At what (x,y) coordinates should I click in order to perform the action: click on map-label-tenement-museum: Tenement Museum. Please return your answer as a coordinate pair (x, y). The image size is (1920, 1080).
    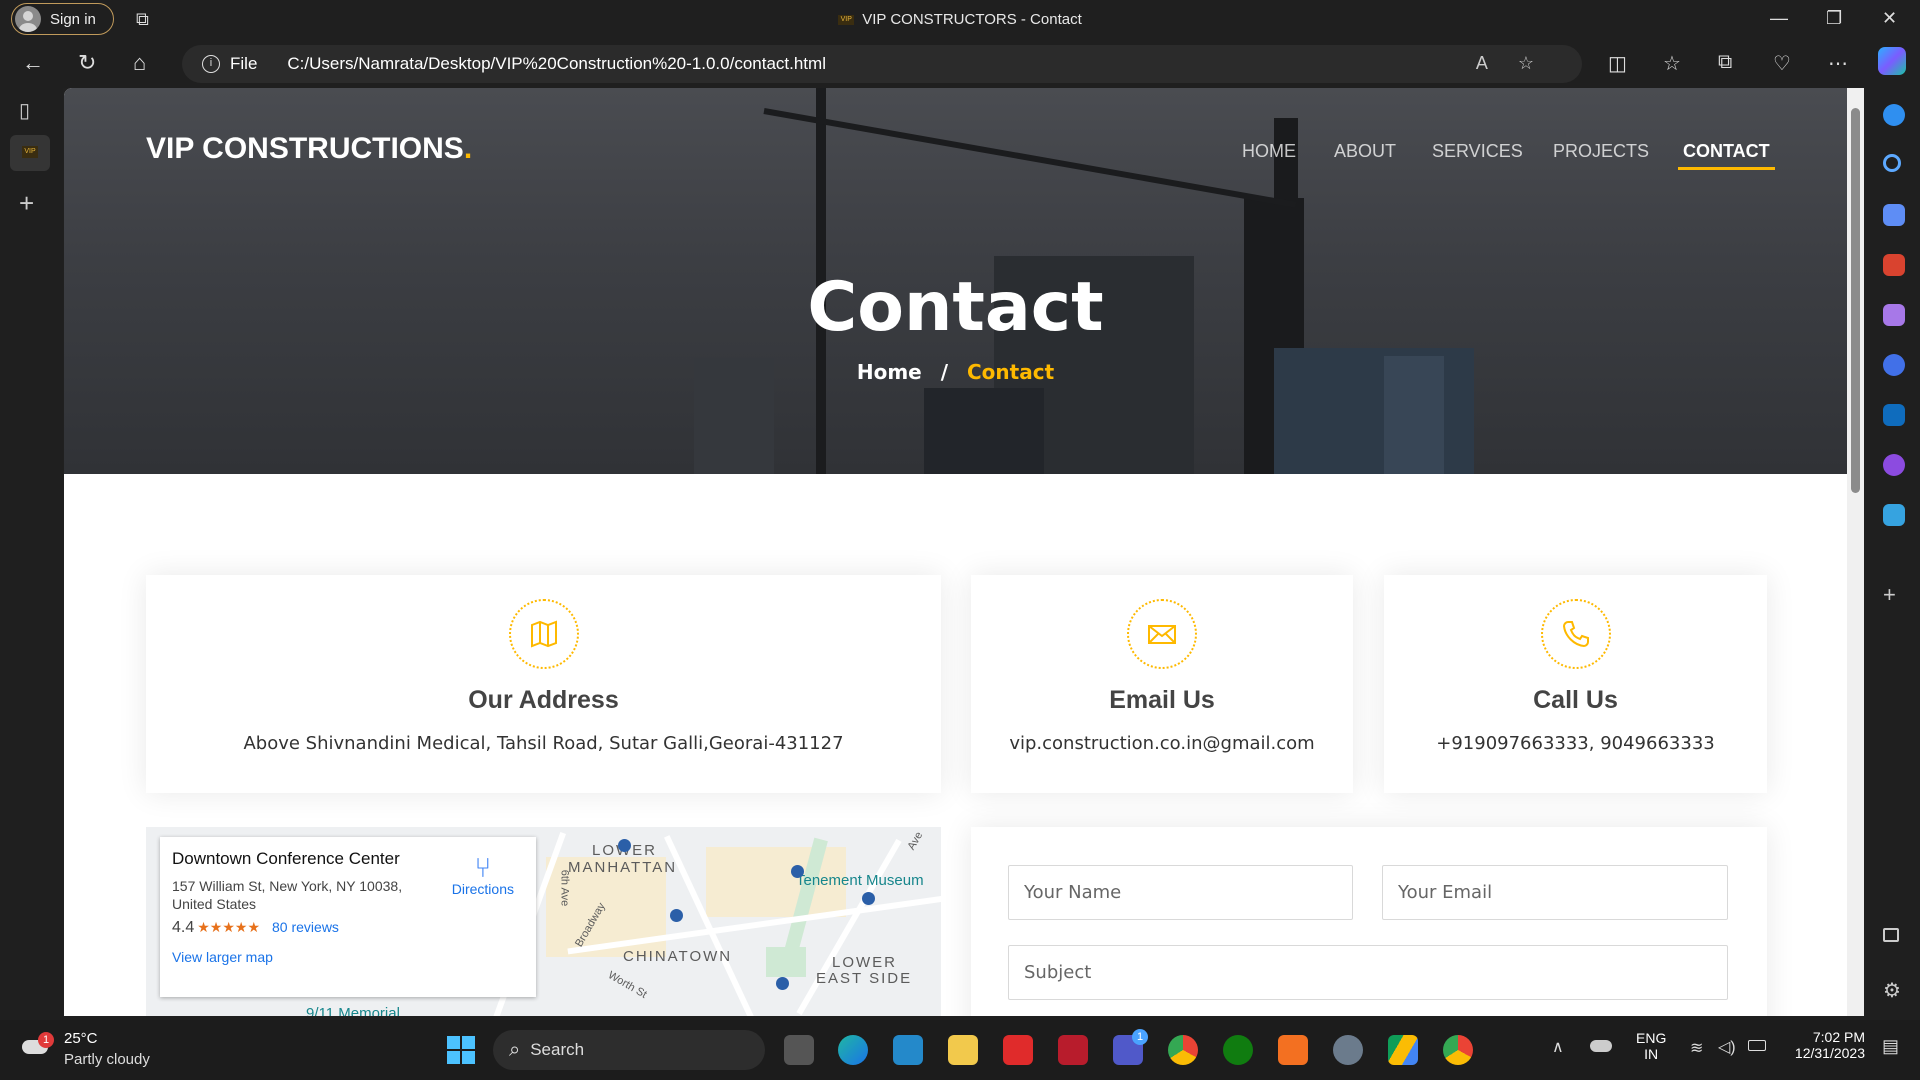
    Looking at the image, I should click on (860, 880).